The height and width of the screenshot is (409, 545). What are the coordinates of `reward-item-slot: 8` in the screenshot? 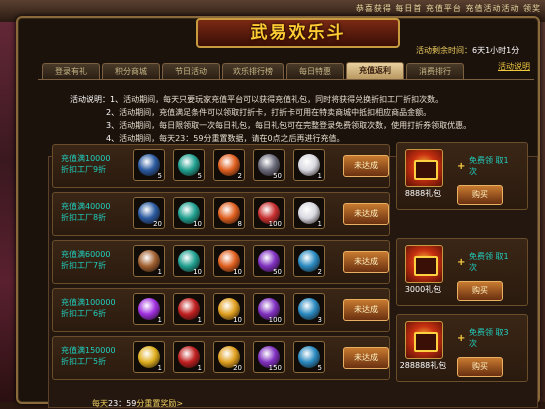 It's located at (229, 213).